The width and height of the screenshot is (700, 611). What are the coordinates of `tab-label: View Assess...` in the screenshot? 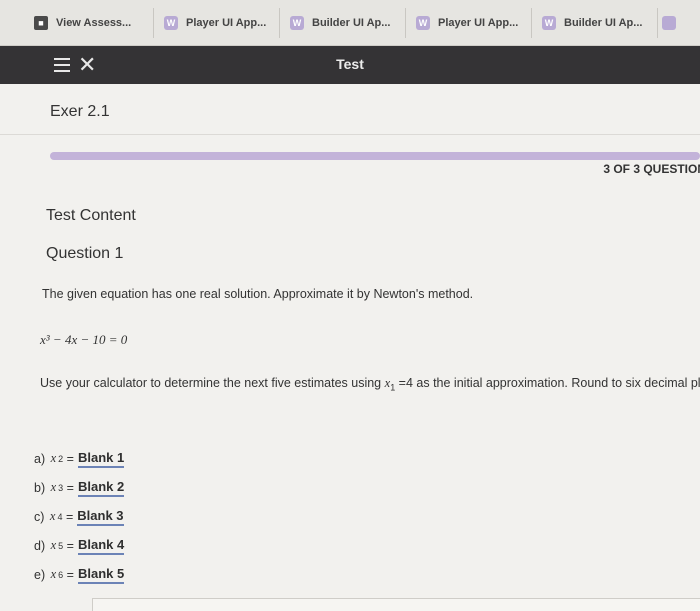 It's located at (94, 22).